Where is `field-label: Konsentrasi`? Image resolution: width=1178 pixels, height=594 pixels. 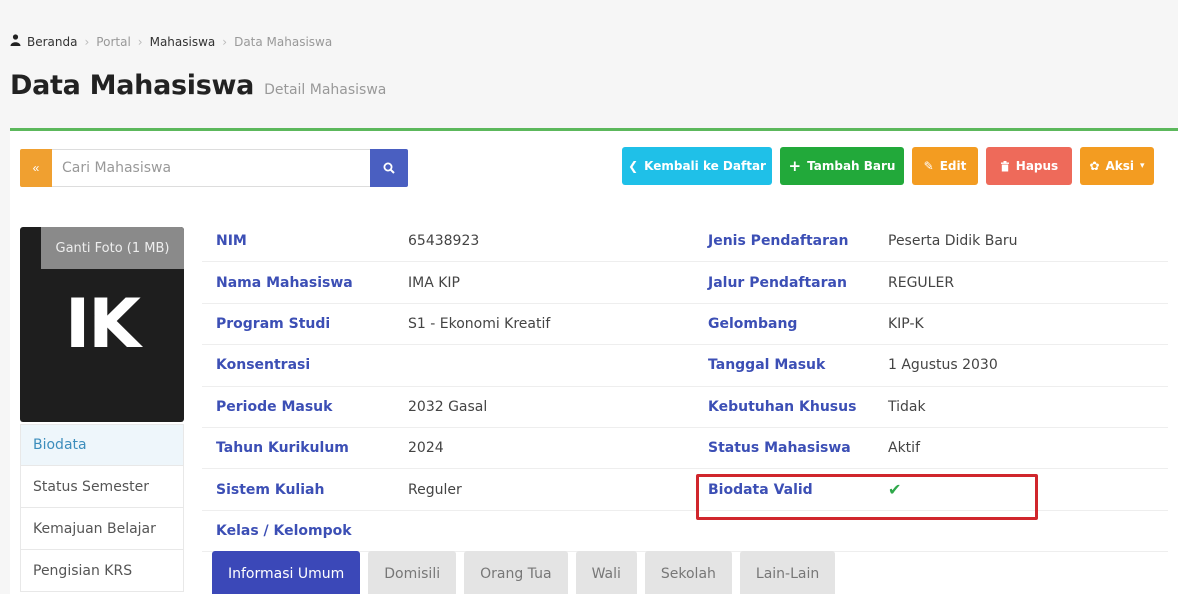 field-label: Konsentrasi is located at coordinates (263, 365).